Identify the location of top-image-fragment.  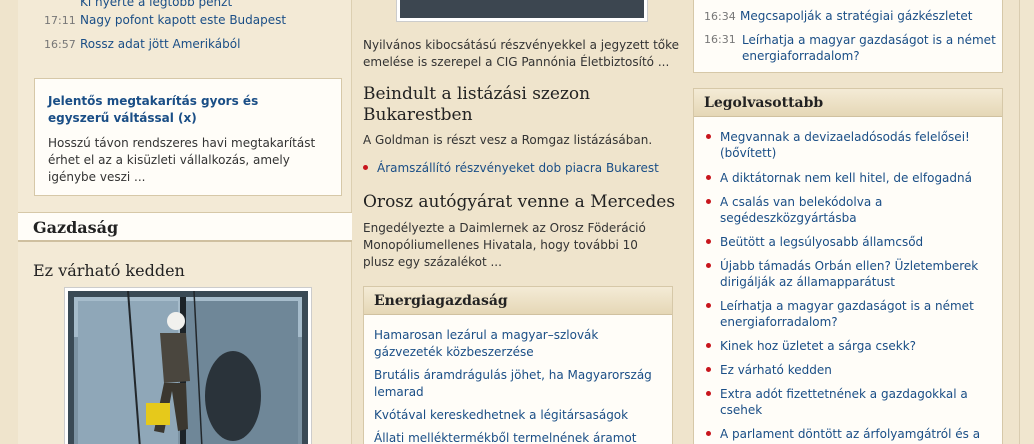
(522, 11).